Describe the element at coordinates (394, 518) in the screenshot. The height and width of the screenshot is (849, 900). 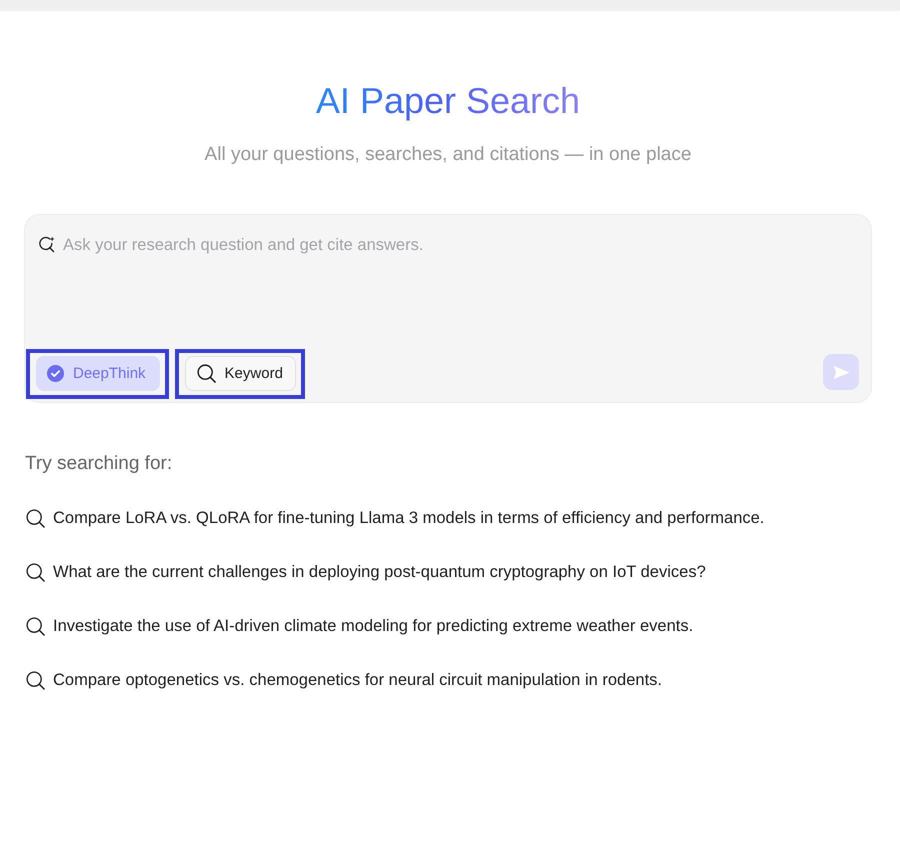
I see `suggestion-item: Compare LoRA vs. QLoRA for fine-tuning Llama 3 models in terms of efficiency and performance.` at that location.